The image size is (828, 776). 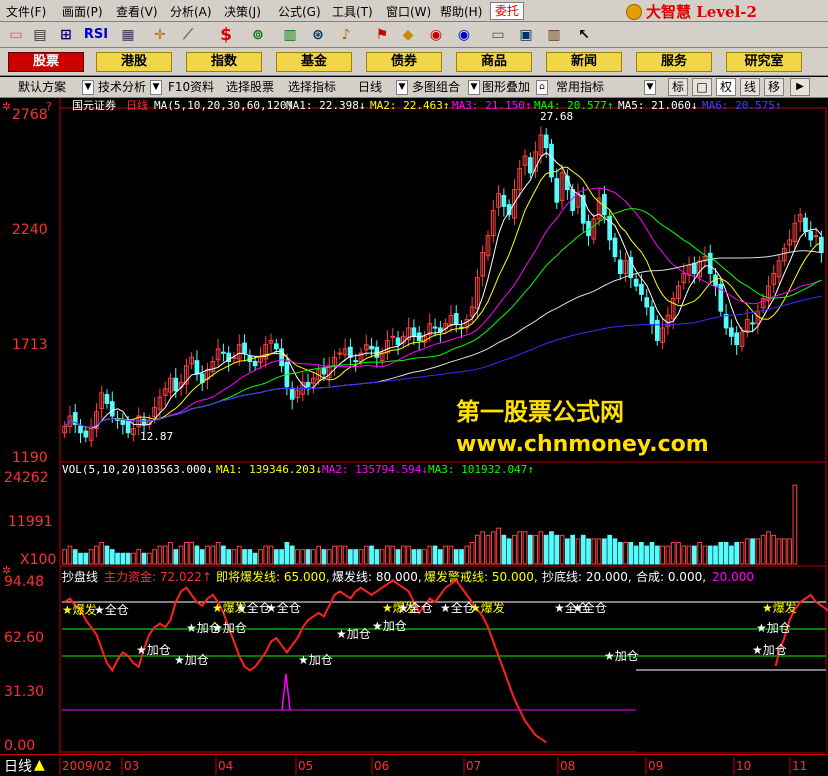 What do you see at coordinates (584, 35) in the screenshot?
I see `help-pointer-icon: ↖` at bounding box center [584, 35].